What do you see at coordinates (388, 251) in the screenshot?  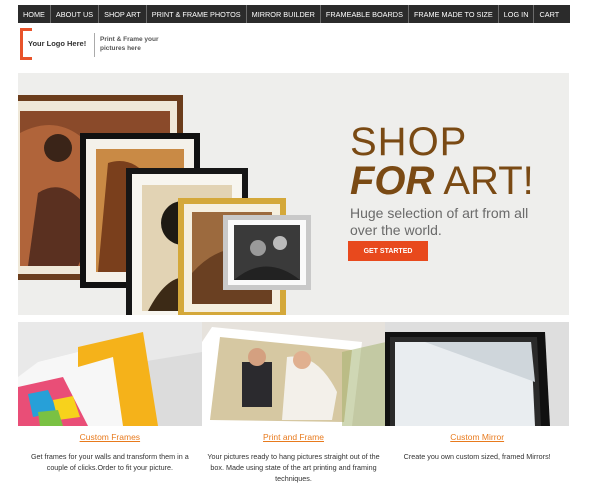 I see `get-started-button: GET STARTED` at bounding box center [388, 251].